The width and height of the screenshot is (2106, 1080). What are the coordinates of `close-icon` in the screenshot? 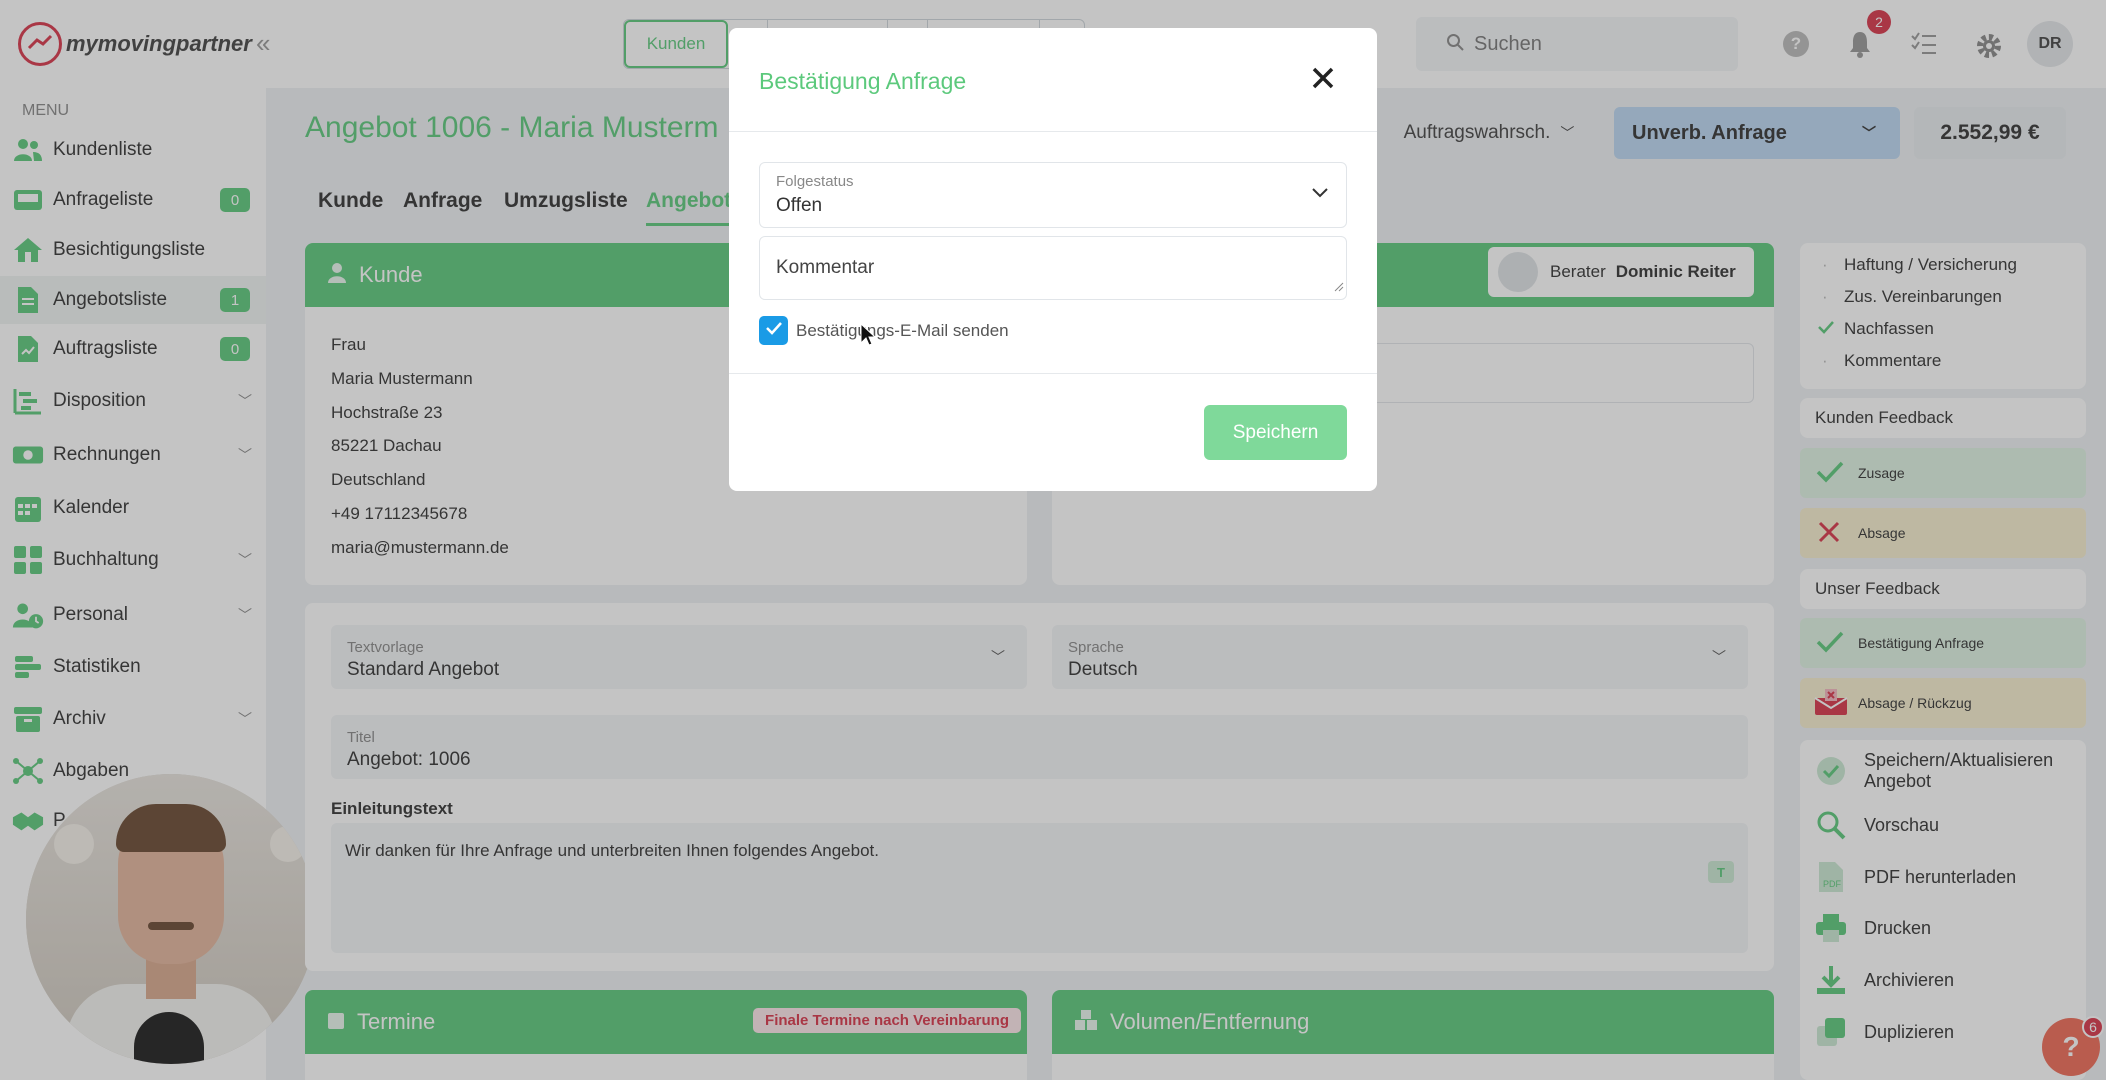 It's located at (1326, 81).